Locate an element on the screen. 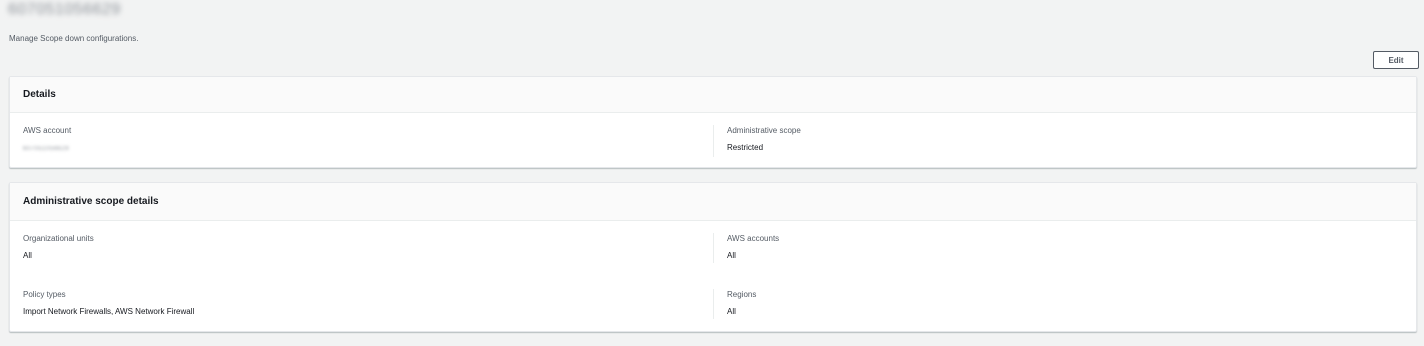 The width and height of the screenshot is (1424, 346). aws-account-label: AWS account is located at coordinates (47, 130).